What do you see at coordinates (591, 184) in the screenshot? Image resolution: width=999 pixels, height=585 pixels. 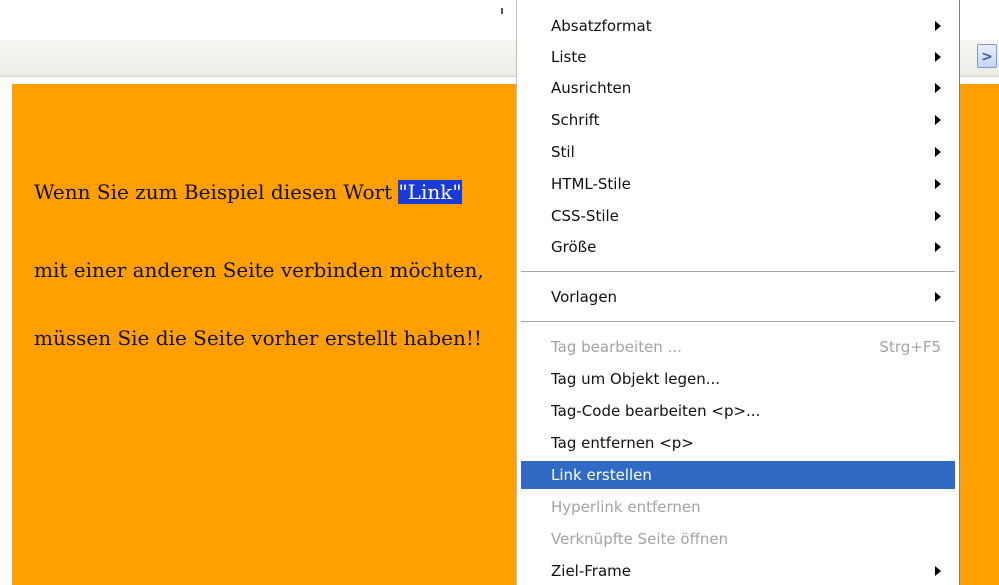 I see `menu-item-label: HTML-Stile` at bounding box center [591, 184].